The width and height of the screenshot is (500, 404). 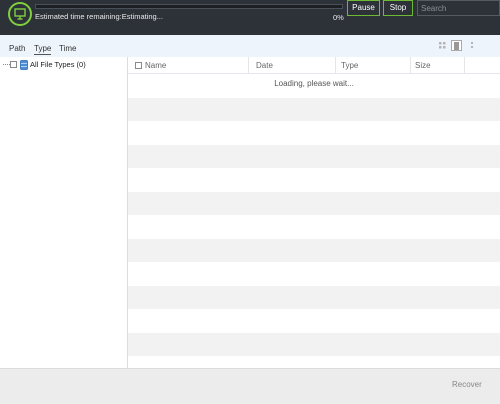 I want to click on recover-button: Recover, so click(x=467, y=384).